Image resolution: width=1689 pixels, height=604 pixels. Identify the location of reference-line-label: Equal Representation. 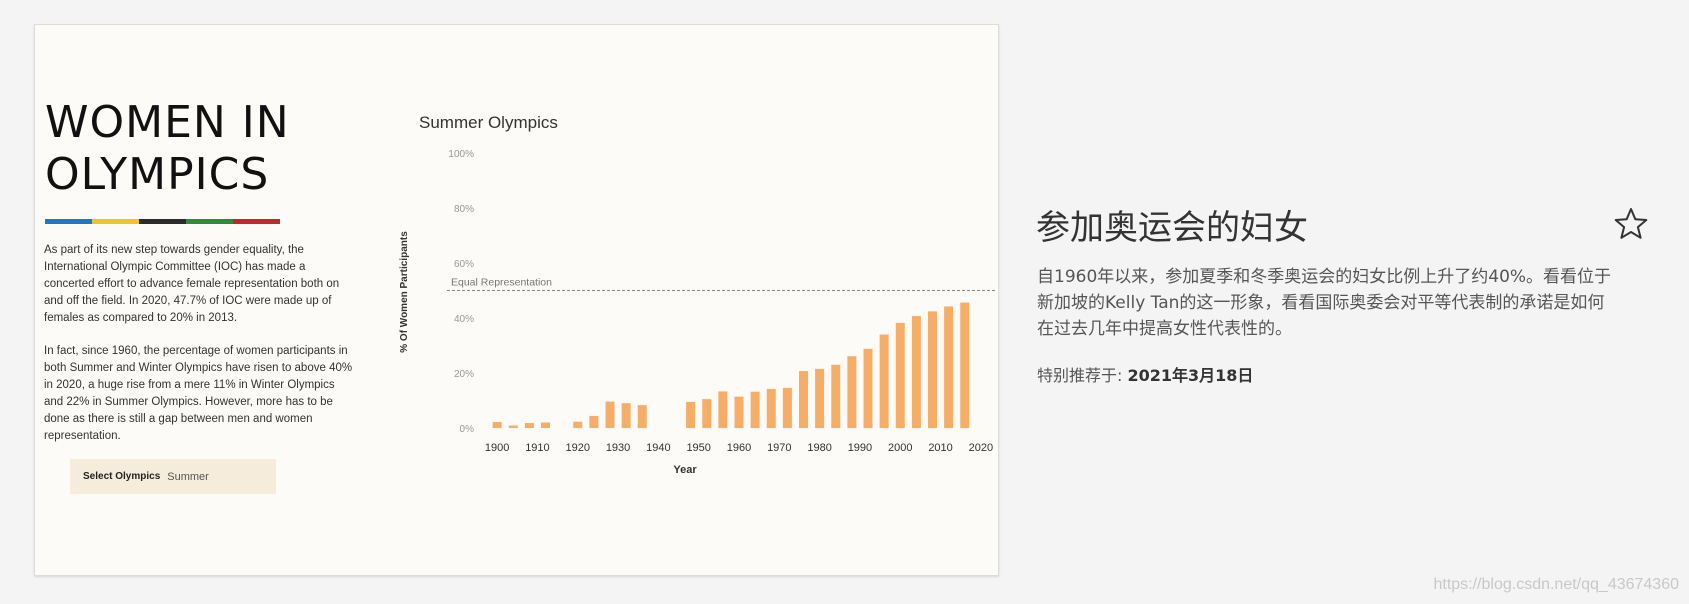
(501, 283).